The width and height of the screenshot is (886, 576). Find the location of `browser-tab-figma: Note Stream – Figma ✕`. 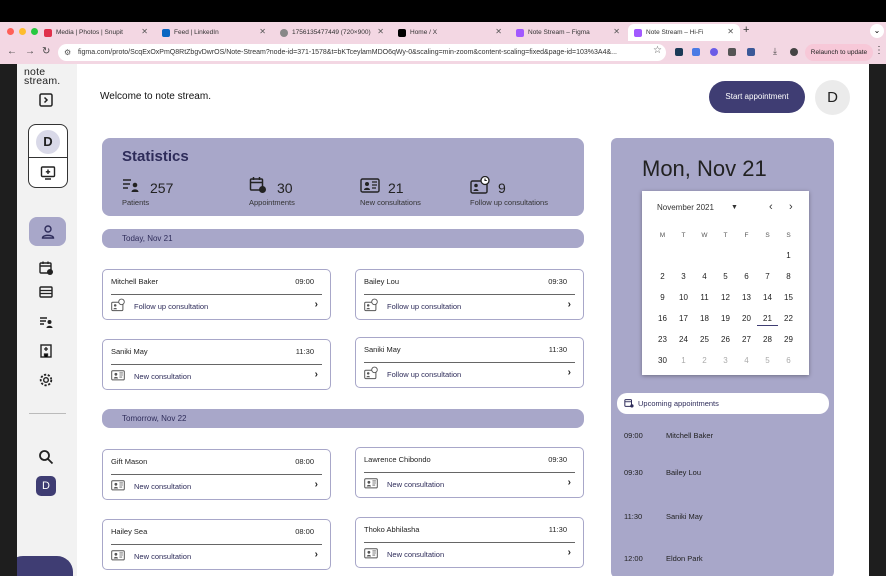

browser-tab-figma: Note Stream – Figma ✕ is located at coordinates (568, 32).